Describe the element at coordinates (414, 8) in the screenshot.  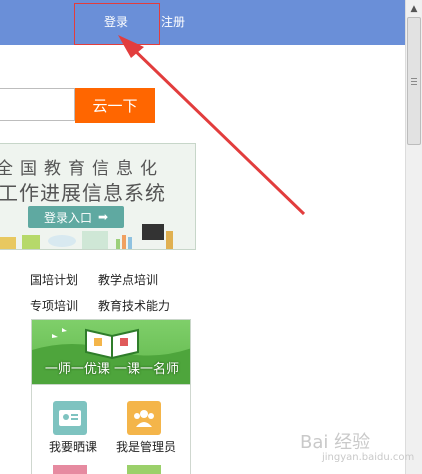
I see `scroll-up-arrow-icon: ▲` at that location.